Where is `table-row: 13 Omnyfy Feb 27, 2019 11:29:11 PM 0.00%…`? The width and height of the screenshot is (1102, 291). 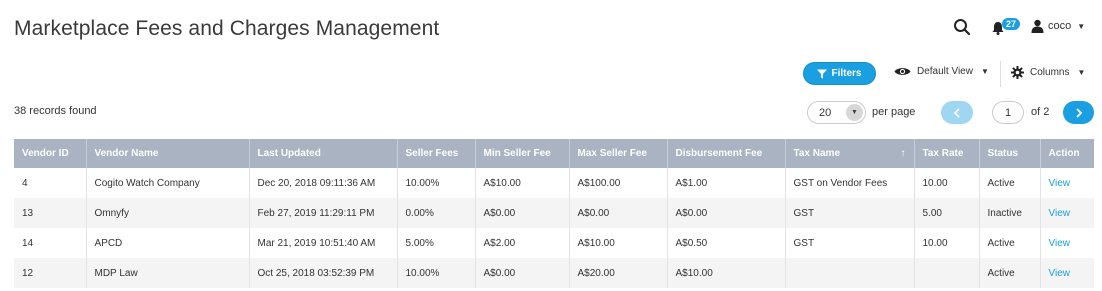
table-row: 13 Omnyfy Feb 27, 2019 11:29:11 PM 0.00%… is located at coordinates (554, 213).